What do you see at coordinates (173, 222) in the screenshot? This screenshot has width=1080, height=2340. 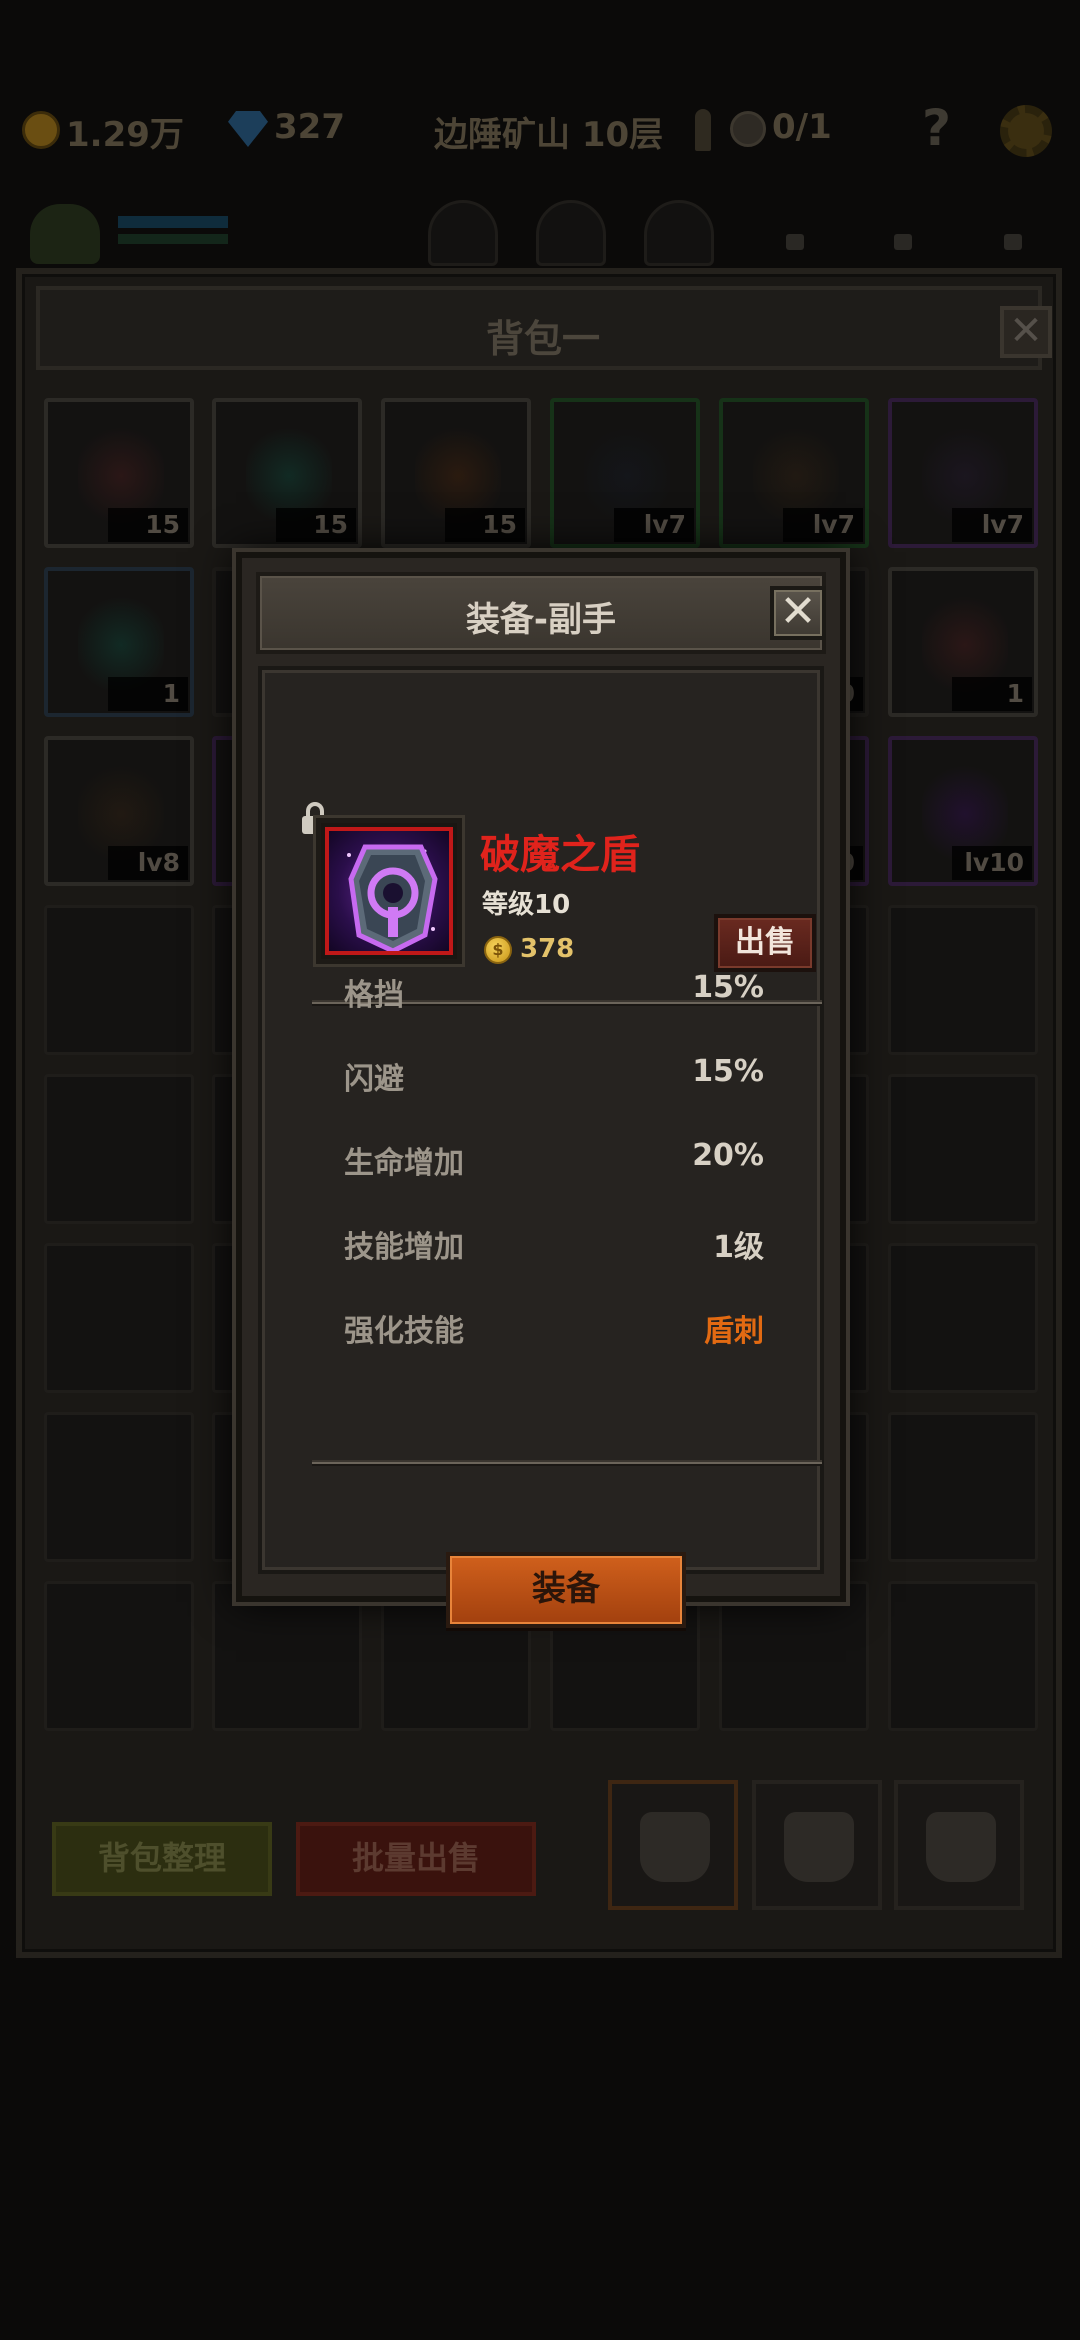 I see `hero-health-bar` at bounding box center [173, 222].